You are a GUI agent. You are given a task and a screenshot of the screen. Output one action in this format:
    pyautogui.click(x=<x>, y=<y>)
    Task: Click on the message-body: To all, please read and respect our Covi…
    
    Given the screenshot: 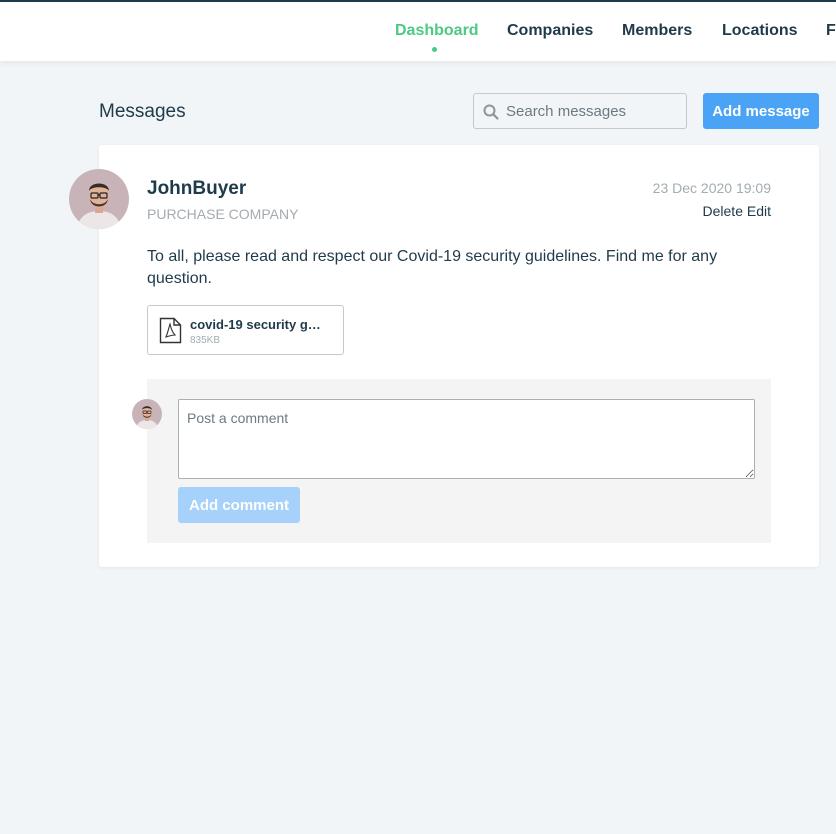 What is the action you would take?
    pyautogui.click(x=432, y=267)
    